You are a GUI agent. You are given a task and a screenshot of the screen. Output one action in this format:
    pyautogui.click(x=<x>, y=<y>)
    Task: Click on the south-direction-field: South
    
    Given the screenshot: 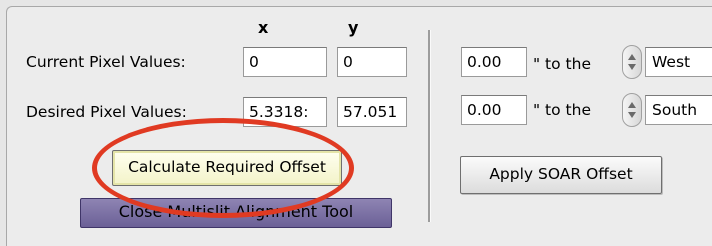 What is the action you would take?
    pyautogui.click(x=678, y=110)
    